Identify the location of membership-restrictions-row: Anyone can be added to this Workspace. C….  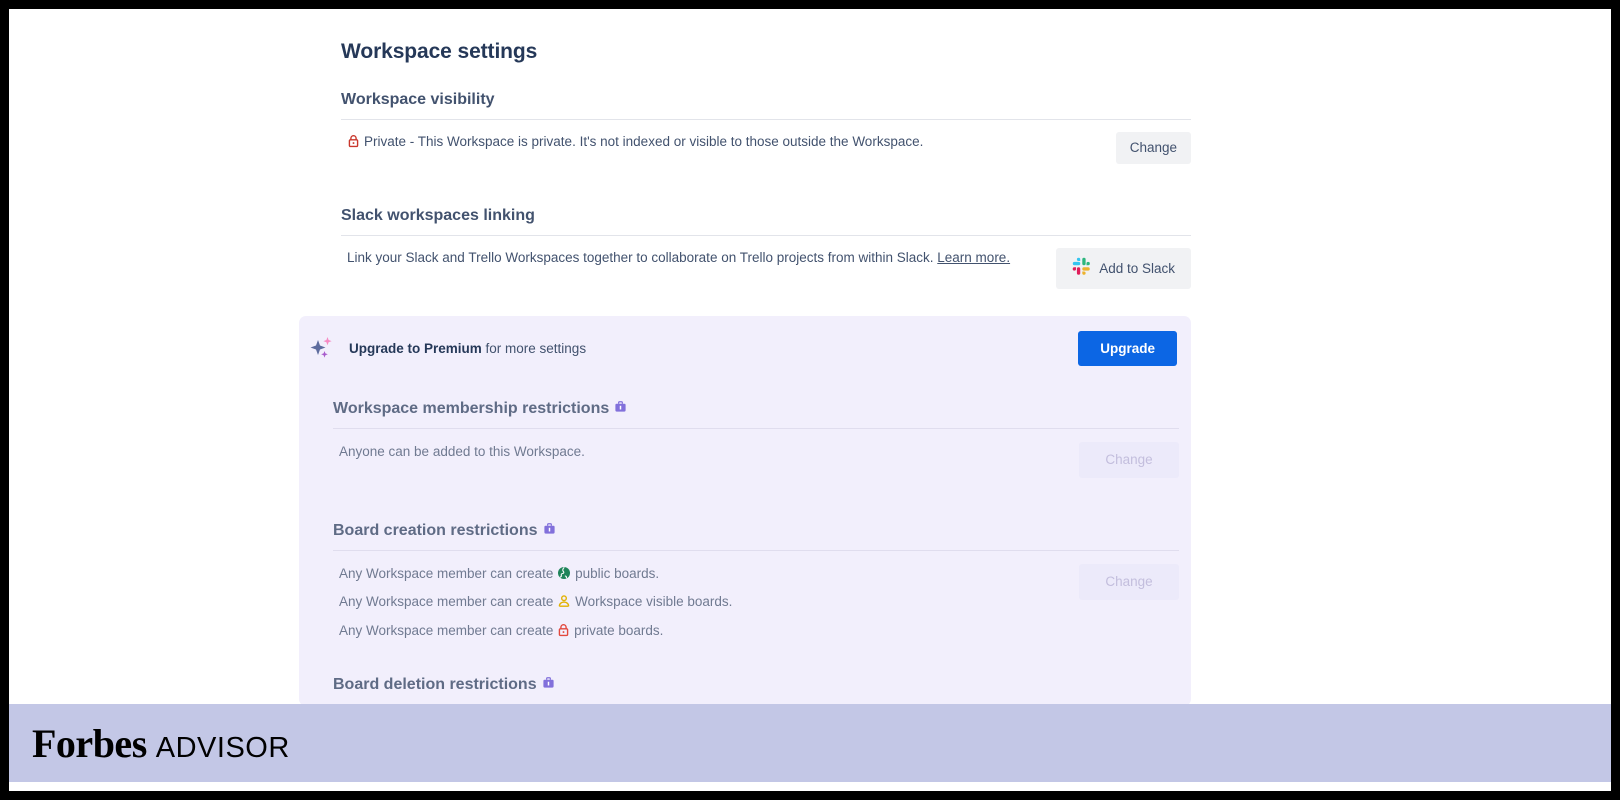
(756, 454).